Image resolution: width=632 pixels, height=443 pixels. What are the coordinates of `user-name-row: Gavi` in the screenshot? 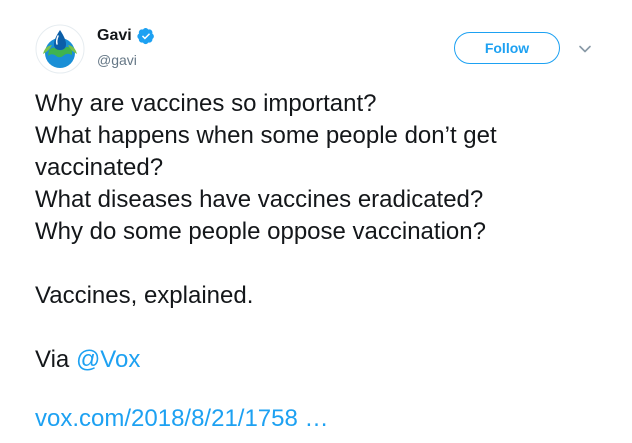 It's located at (126, 36).